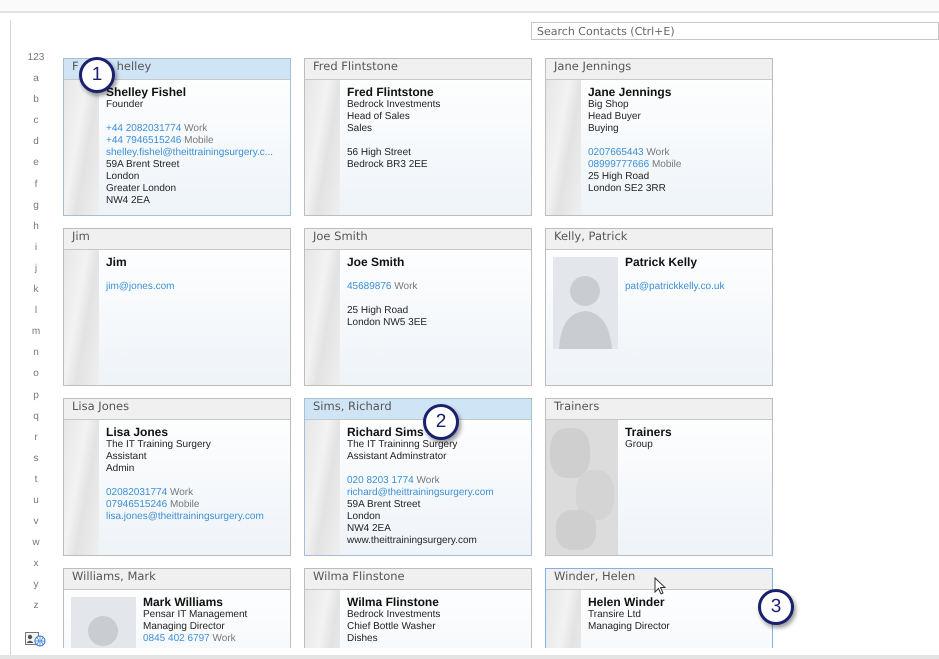 This screenshot has width=939, height=659. Describe the element at coordinates (127, 457) in the screenshot. I see `contact-detail: Assistant` at that location.